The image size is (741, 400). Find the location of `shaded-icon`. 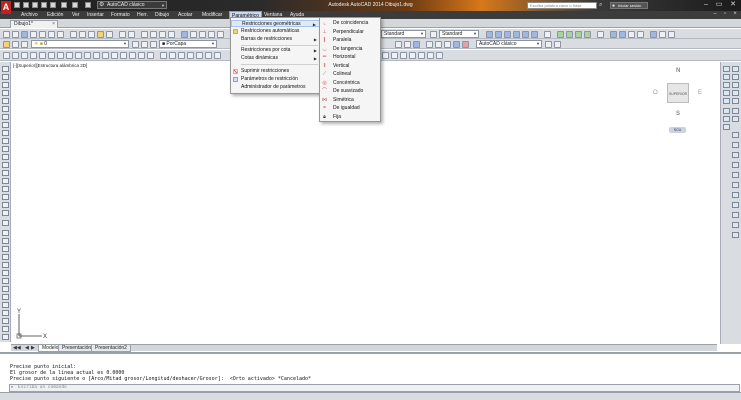

shaded-icon is located at coordinates (447, 44).